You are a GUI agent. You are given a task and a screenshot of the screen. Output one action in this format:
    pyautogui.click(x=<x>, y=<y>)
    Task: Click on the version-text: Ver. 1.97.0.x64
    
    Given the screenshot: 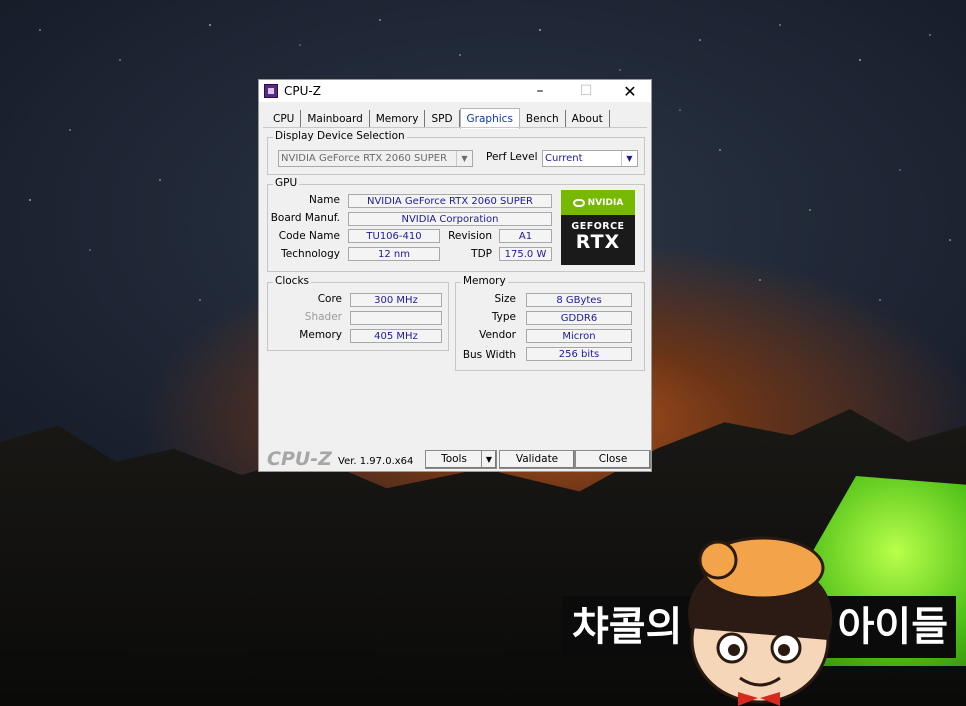 What is the action you would take?
    pyautogui.click(x=376, y=461)
    